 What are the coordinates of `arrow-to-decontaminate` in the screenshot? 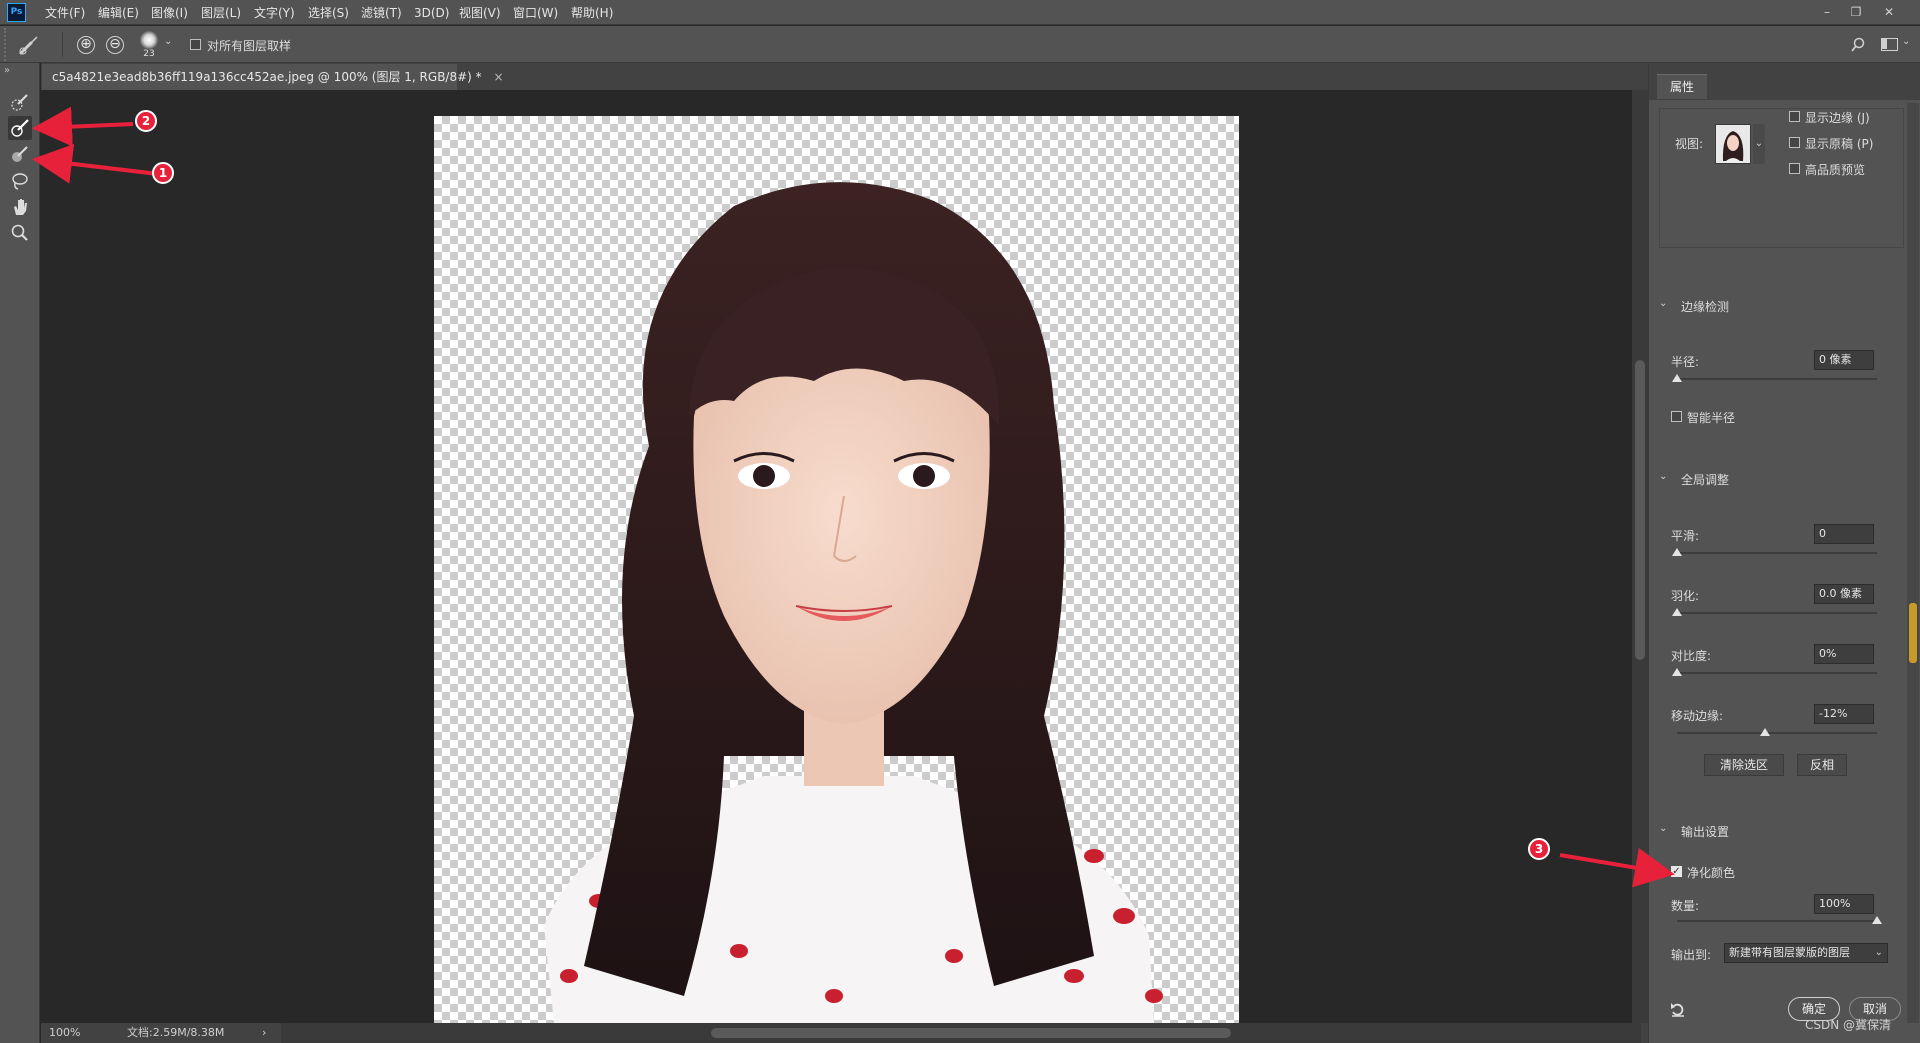 It's located at (1617, 867).